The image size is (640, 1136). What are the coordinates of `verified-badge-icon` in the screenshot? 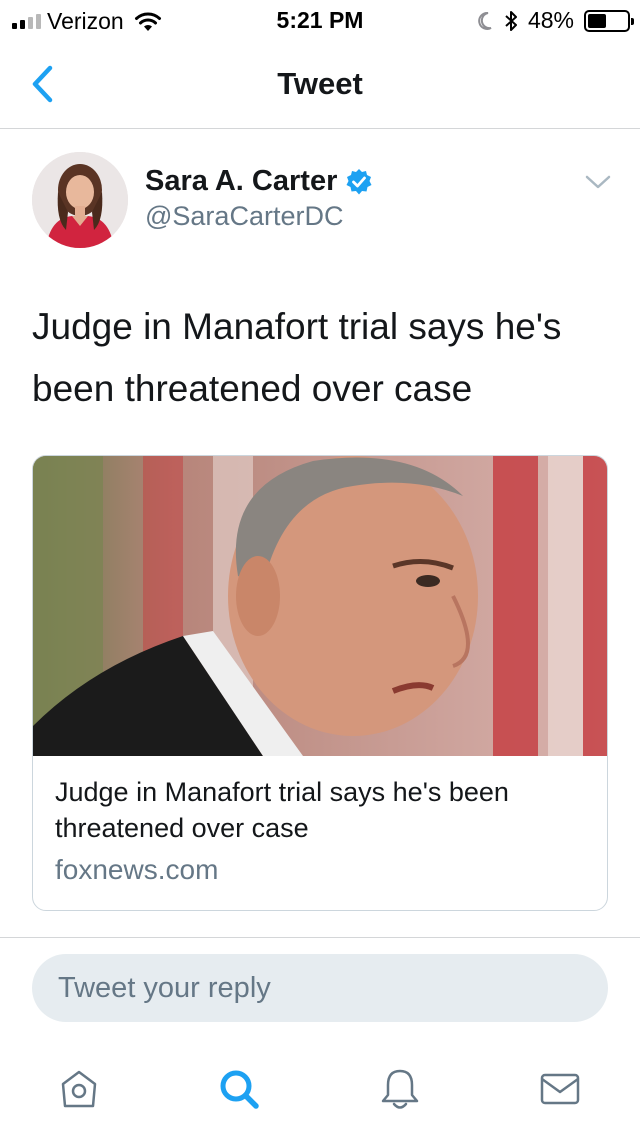 It's located at (359, 181).